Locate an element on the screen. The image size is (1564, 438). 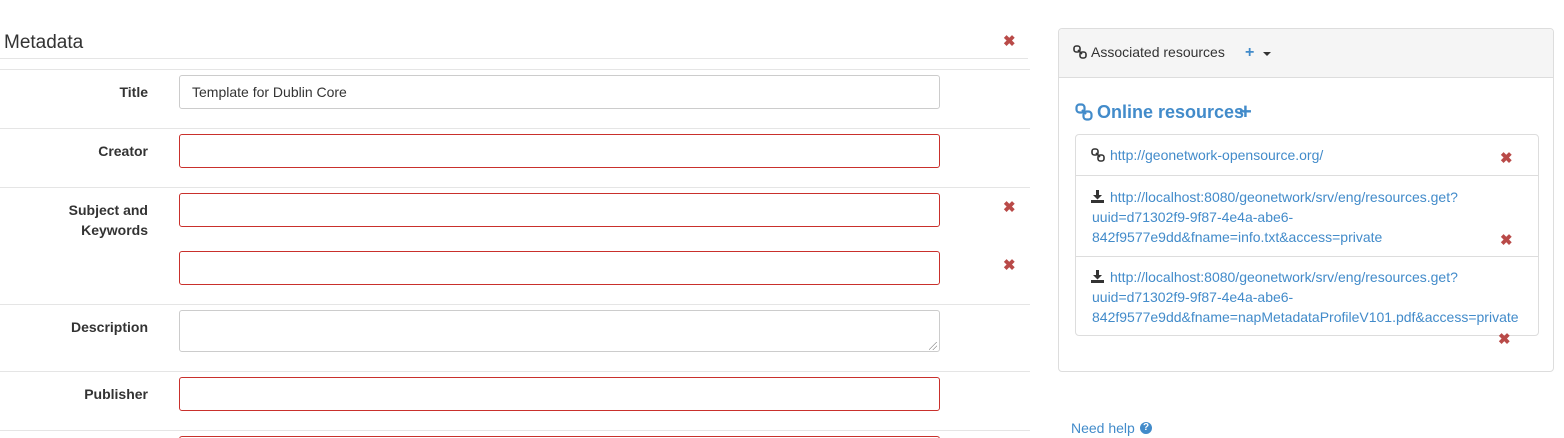
list-item: http://geonetwork-opensource.org/ ✖ is located at coordinates (1307, 155).